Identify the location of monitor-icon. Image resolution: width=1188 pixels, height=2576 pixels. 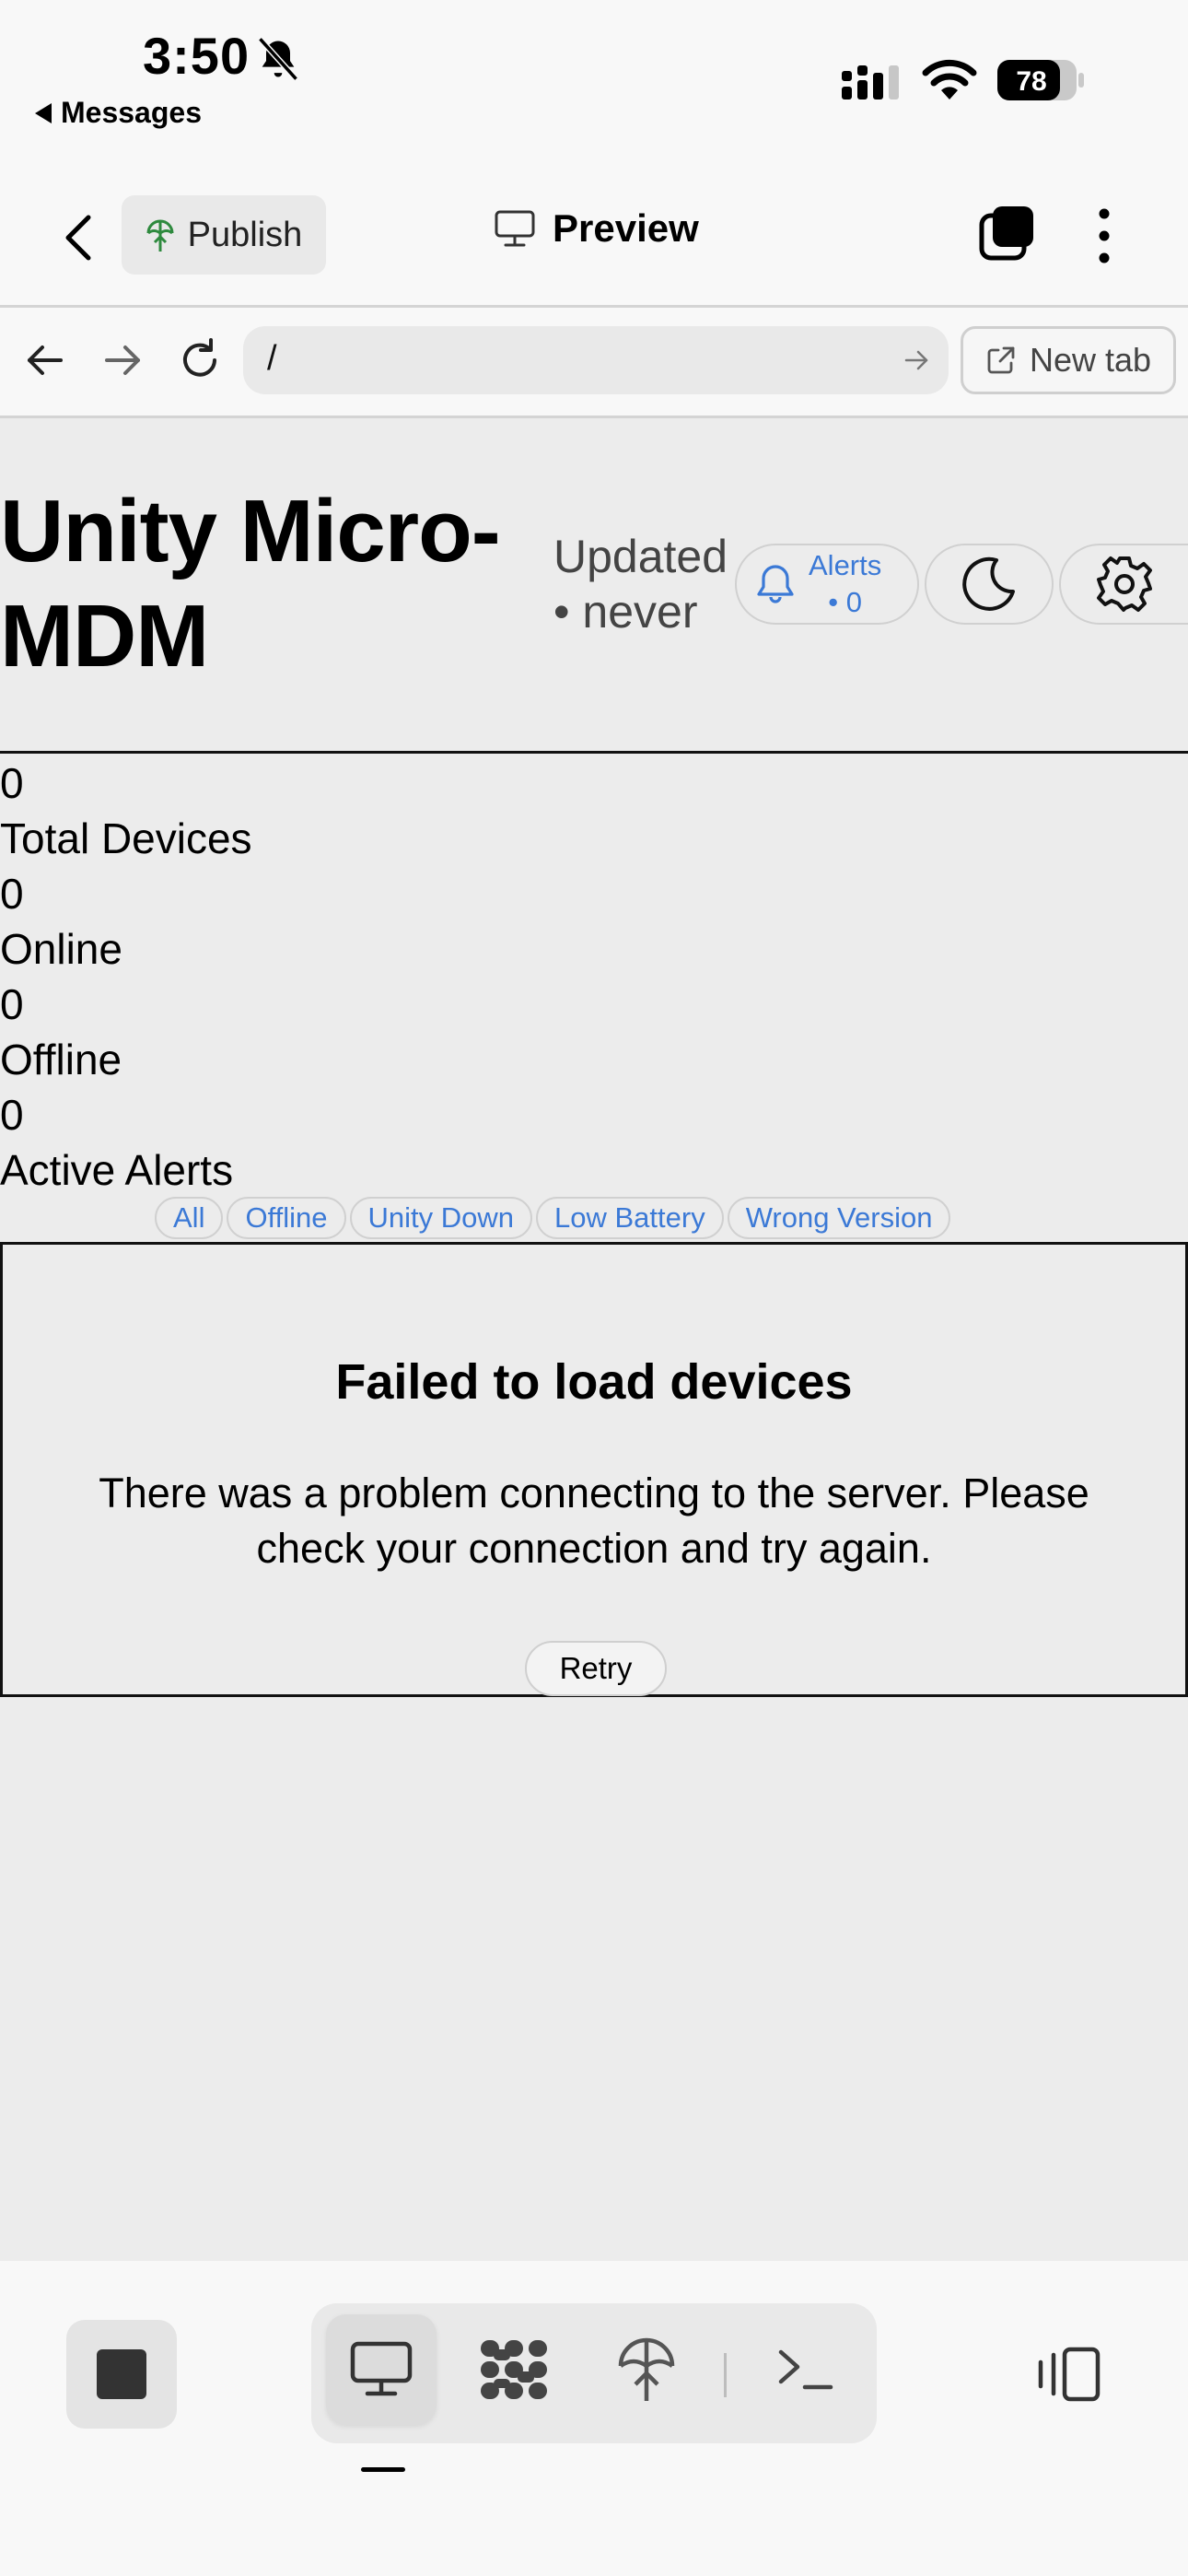
(515, 228).